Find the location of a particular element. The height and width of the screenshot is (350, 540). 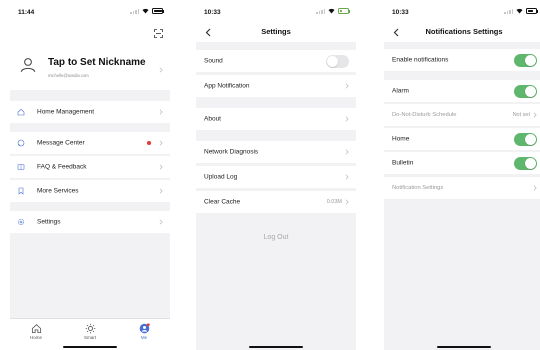

tab-label: Smart is located at coordinates (89, 337).